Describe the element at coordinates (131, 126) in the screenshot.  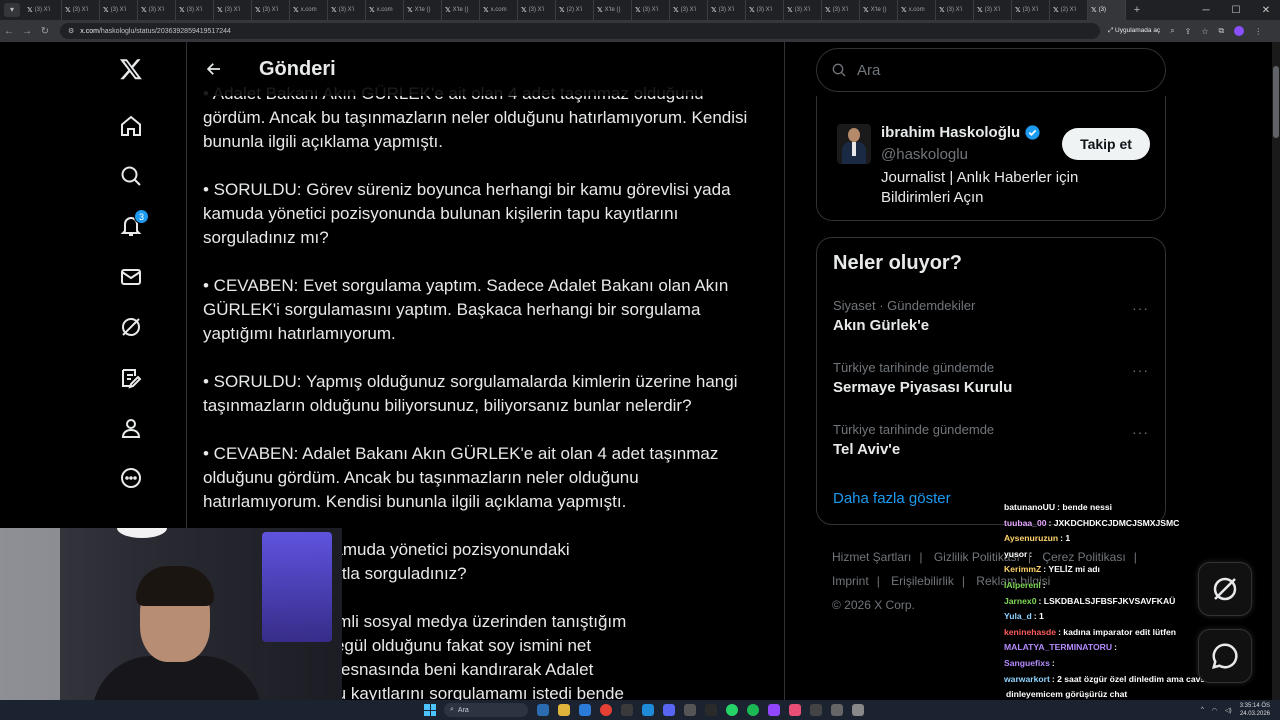
I see `home-icon` at that location.